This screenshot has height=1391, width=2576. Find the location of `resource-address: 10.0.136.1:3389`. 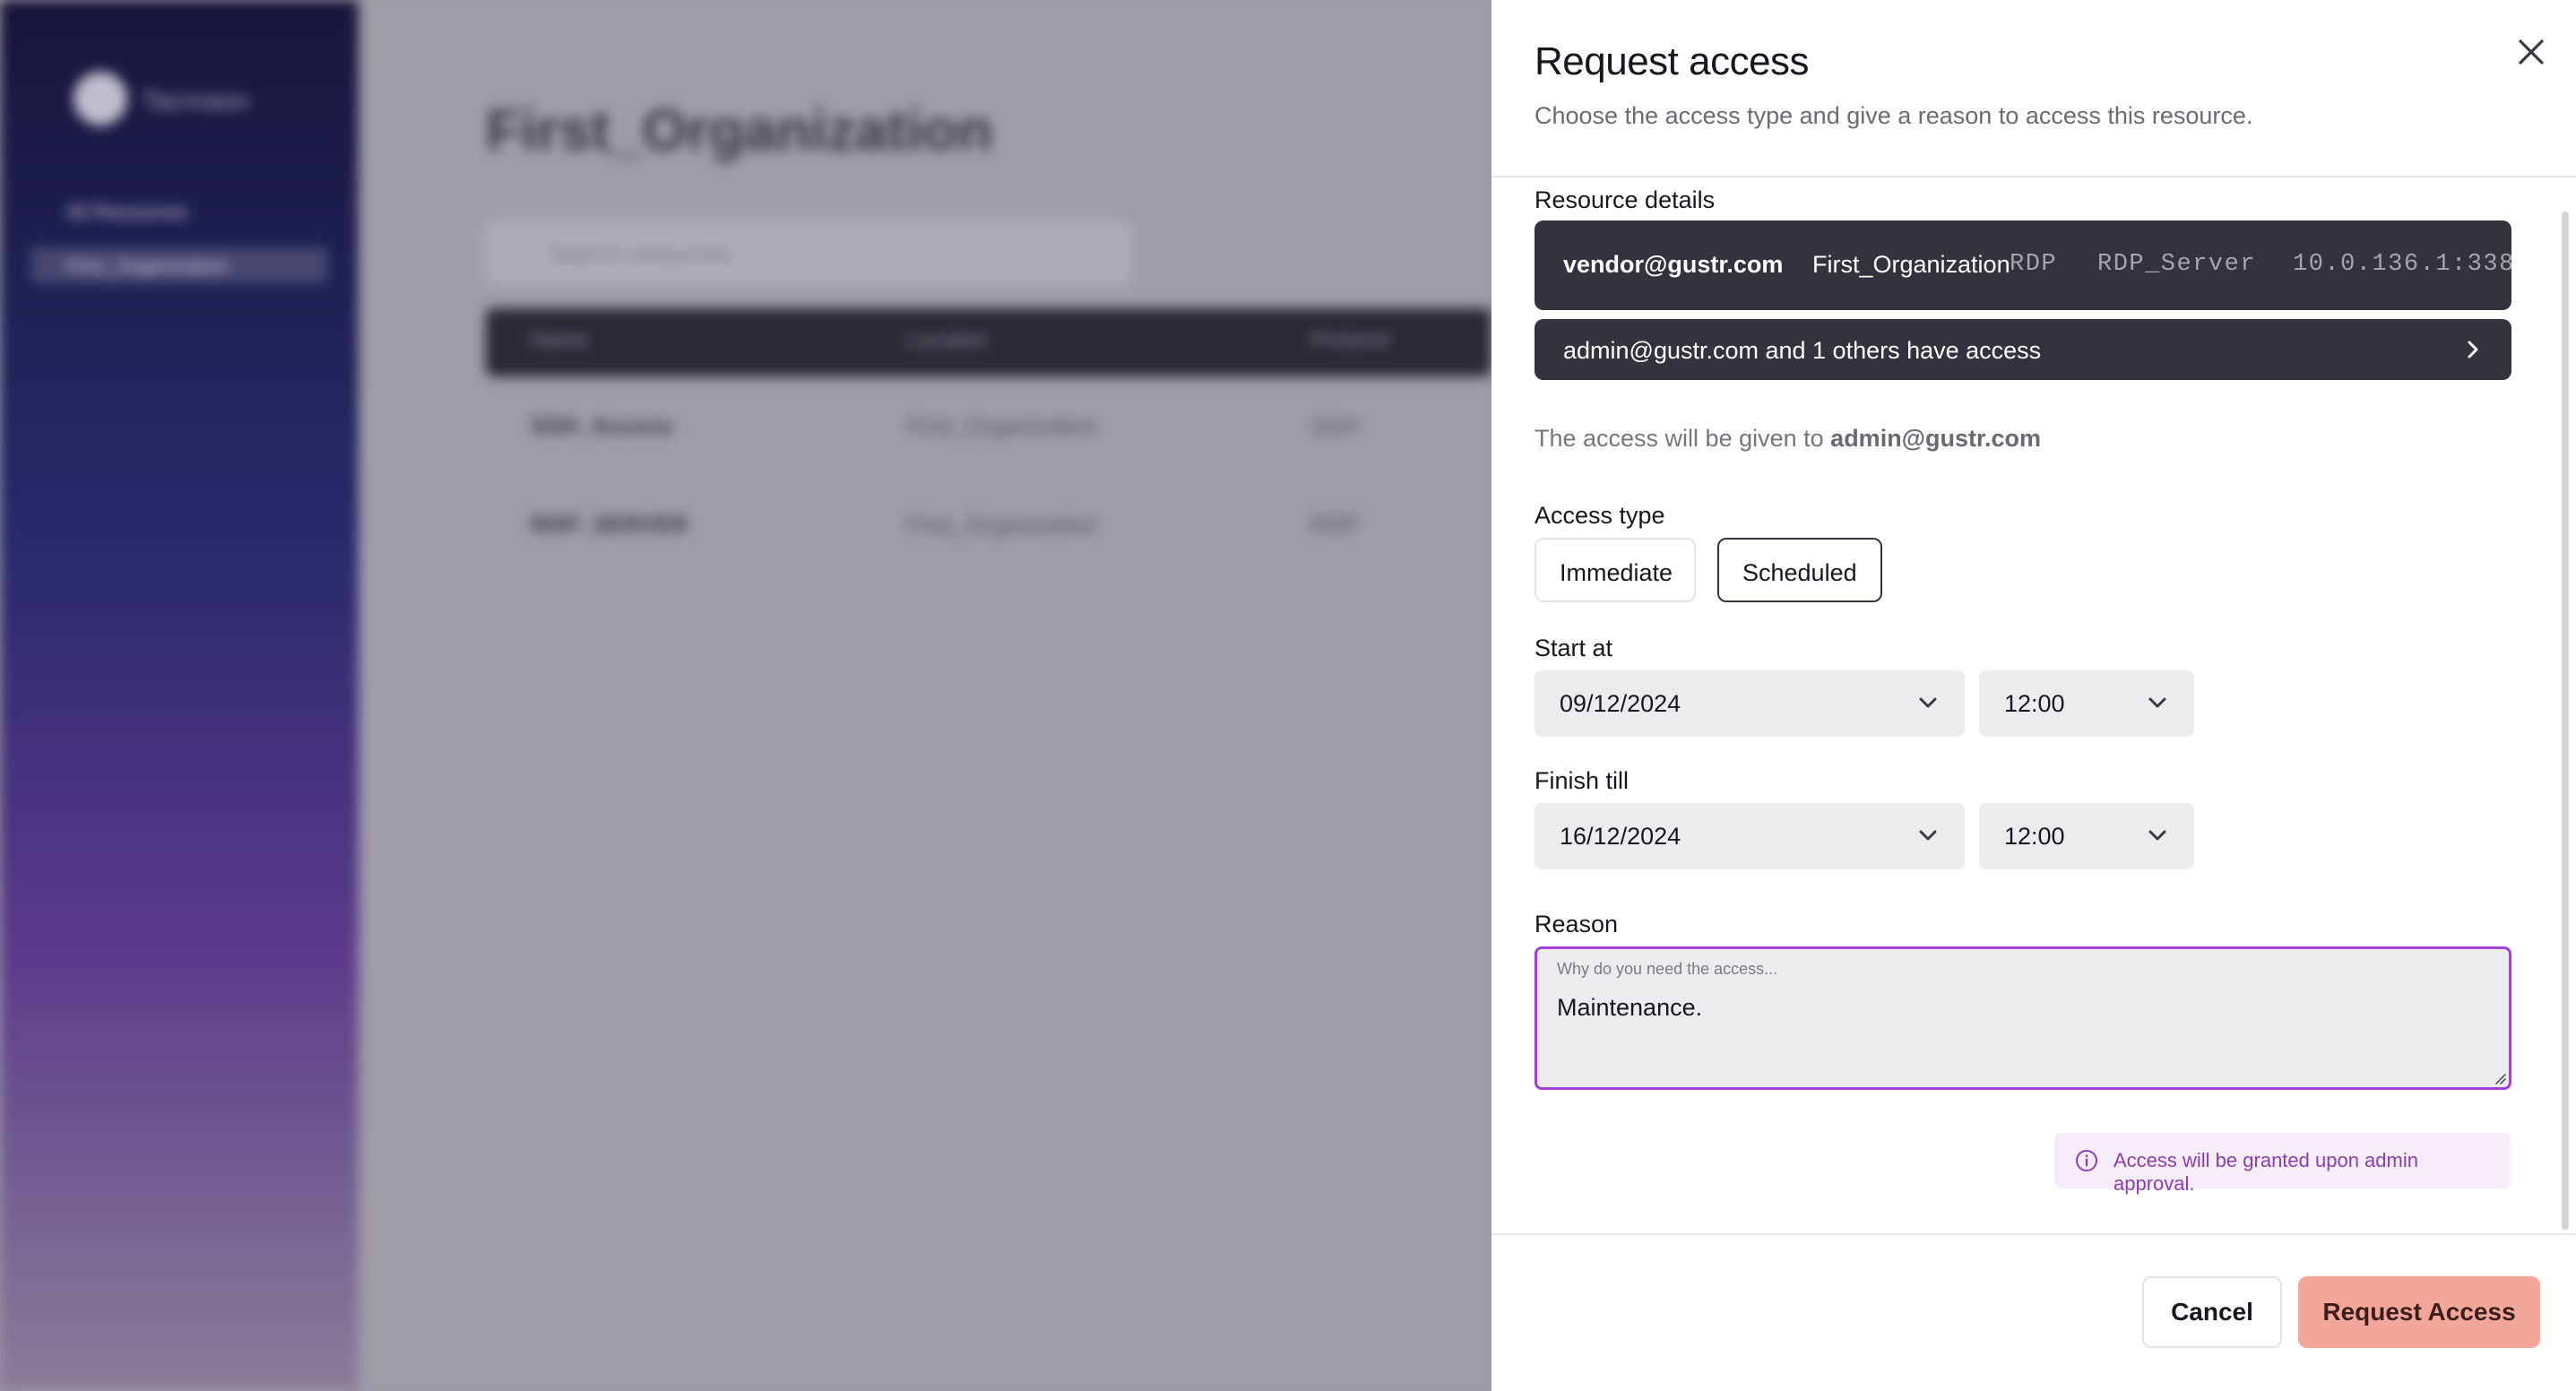

resource-address: 10.0.136.1:3389 is located at coordinates (2402, 264).